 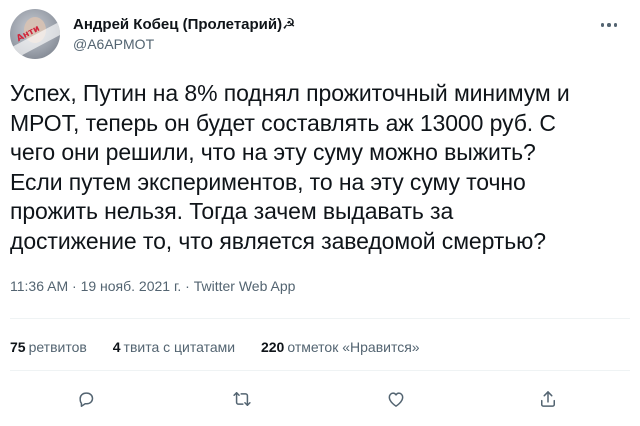 I want to click on likes-count: 220, so click(x=272, y=347).